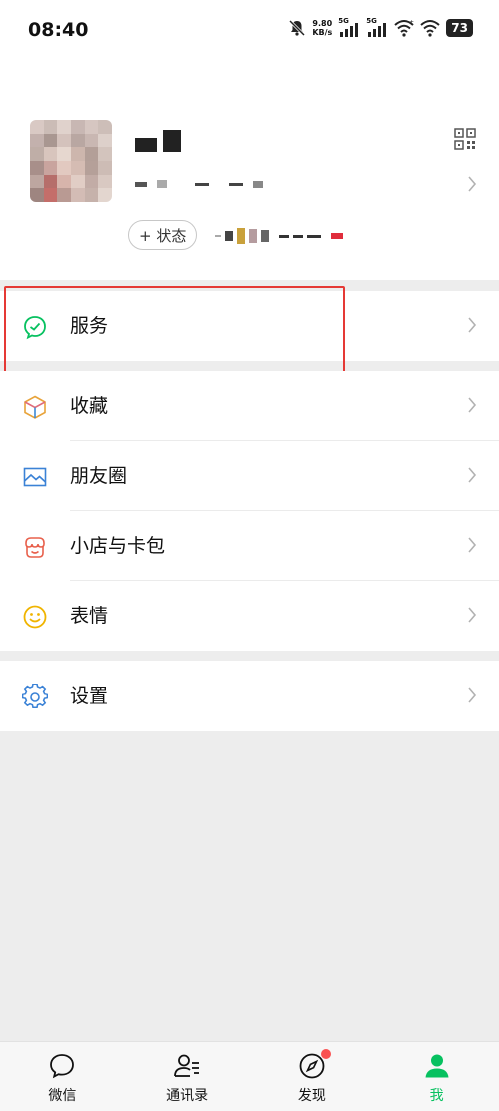 The height and width of the screenshot is (1111, 499). What do you see at coordinates (89, 406) in the screenshot?
I see `menu-label-favorites: 收藏` at bounding box center [89, 406].